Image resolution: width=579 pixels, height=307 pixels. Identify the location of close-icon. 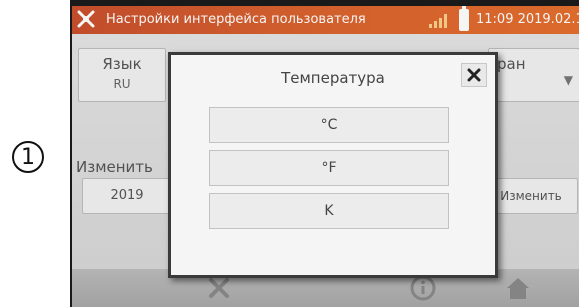
(474, 75).